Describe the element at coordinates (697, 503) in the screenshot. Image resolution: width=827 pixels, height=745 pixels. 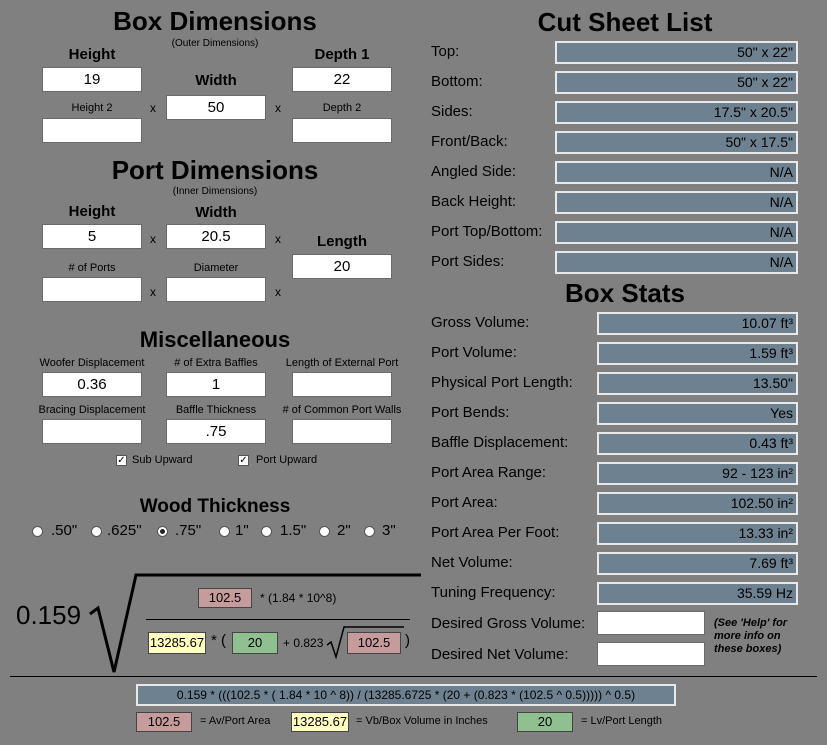
I see `box-stats-row-value: 102.50 in²` at that location.